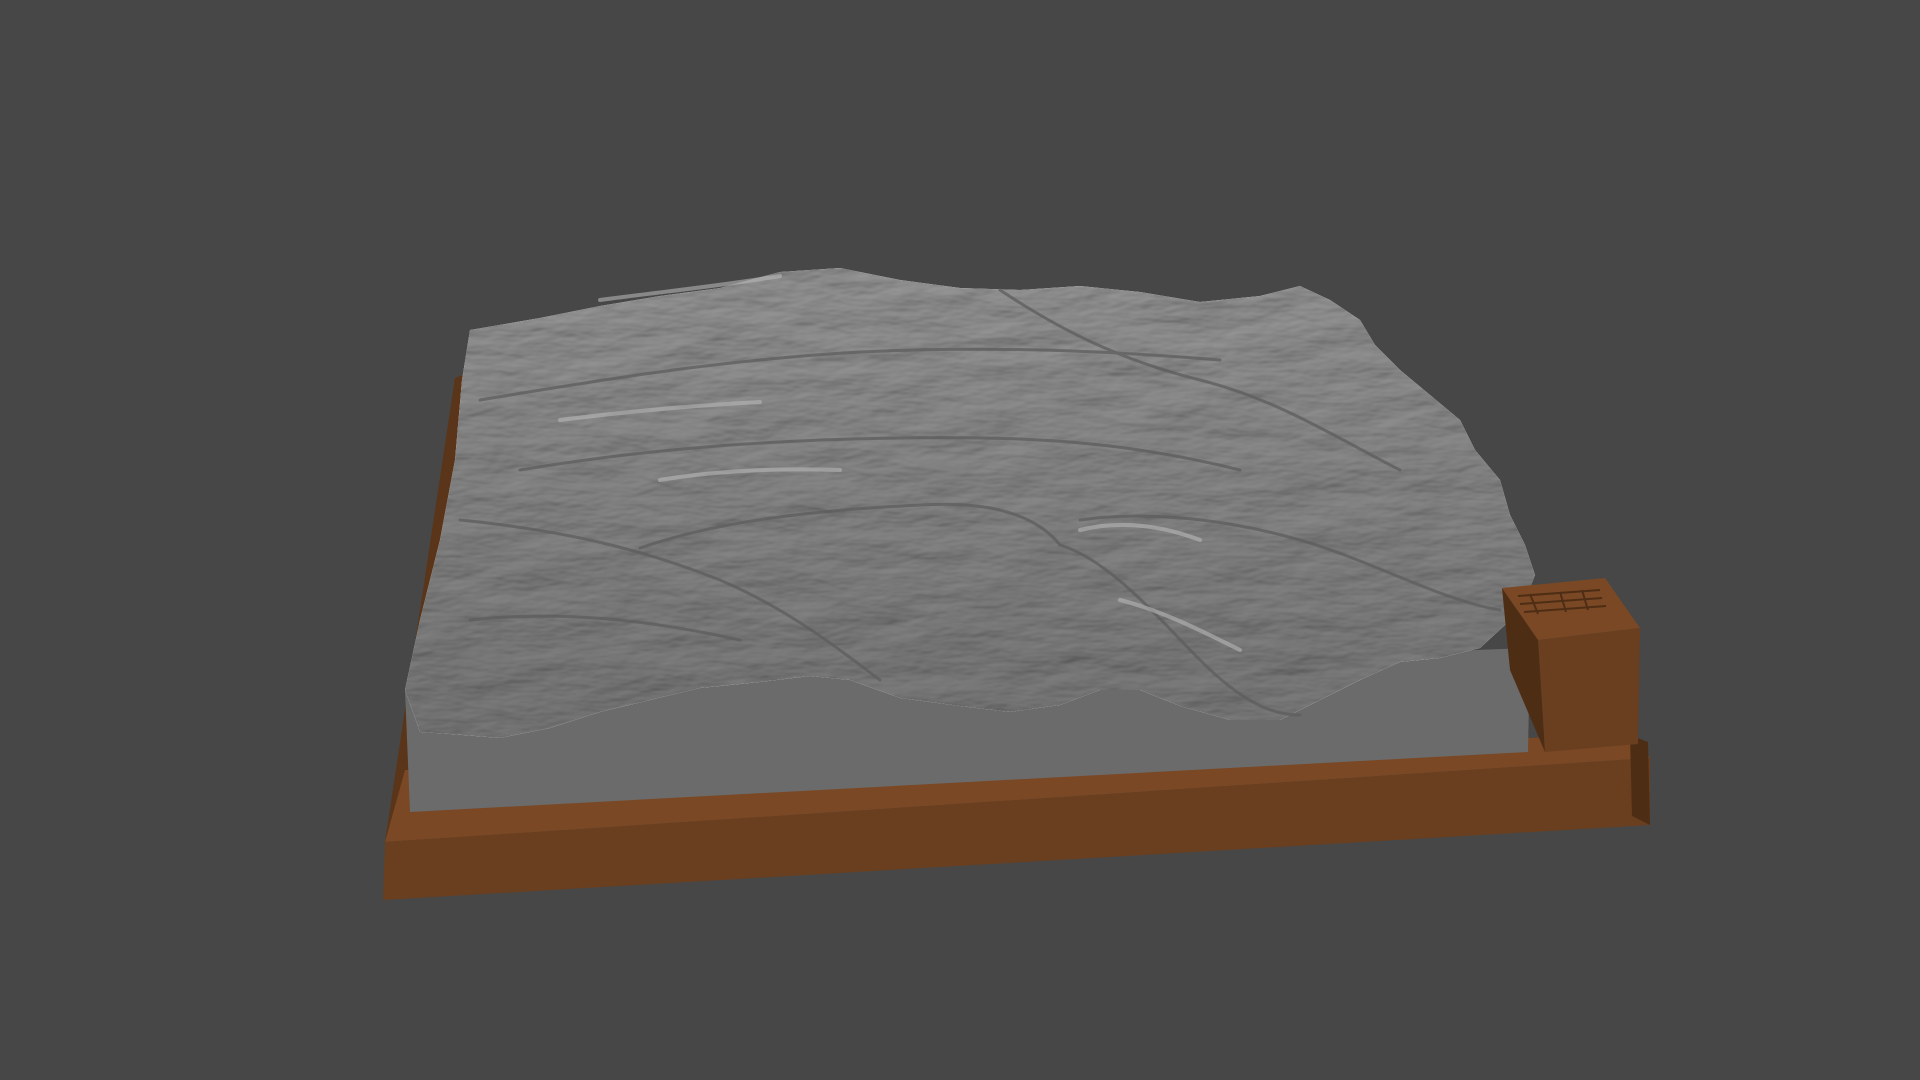 The height and width of the screenshot is (1080, 1920). What do you see at coordinates (1589, 690) in the screenshot?
I see `label-block-front` at bounding box center [1589, 690].